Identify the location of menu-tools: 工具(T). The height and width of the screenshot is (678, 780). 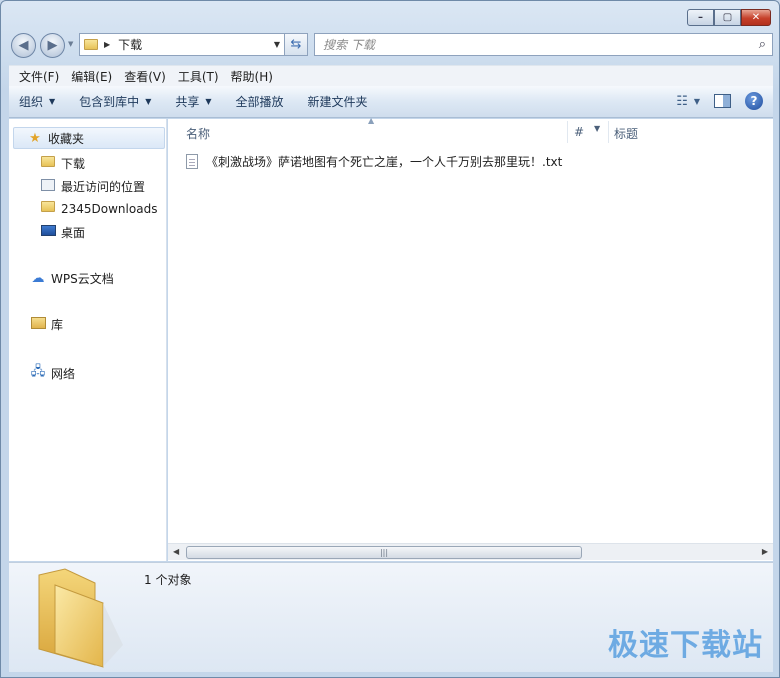
(198, 76).